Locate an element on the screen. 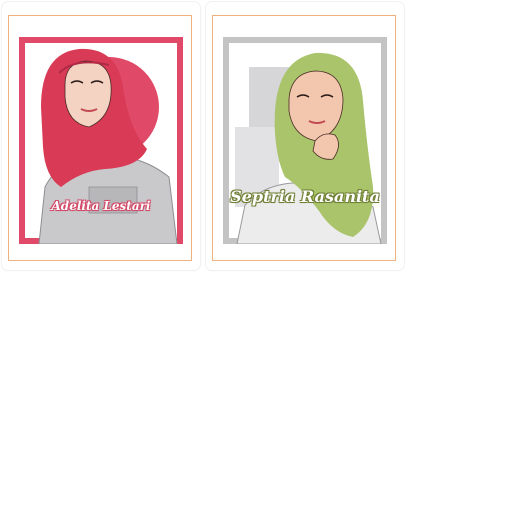 The height and width of the screenshot is (512, 512). portrait-artwork-1: Adelita Lestari is located at coordinates (101, 140).